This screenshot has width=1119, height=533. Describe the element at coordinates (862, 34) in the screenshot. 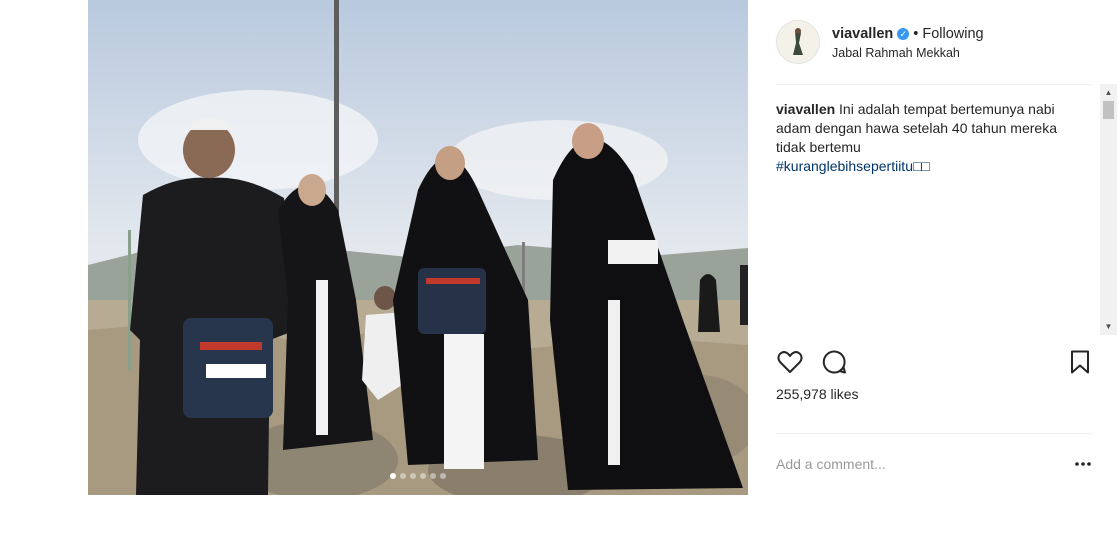

I see `username-link: viavallen` at that location.